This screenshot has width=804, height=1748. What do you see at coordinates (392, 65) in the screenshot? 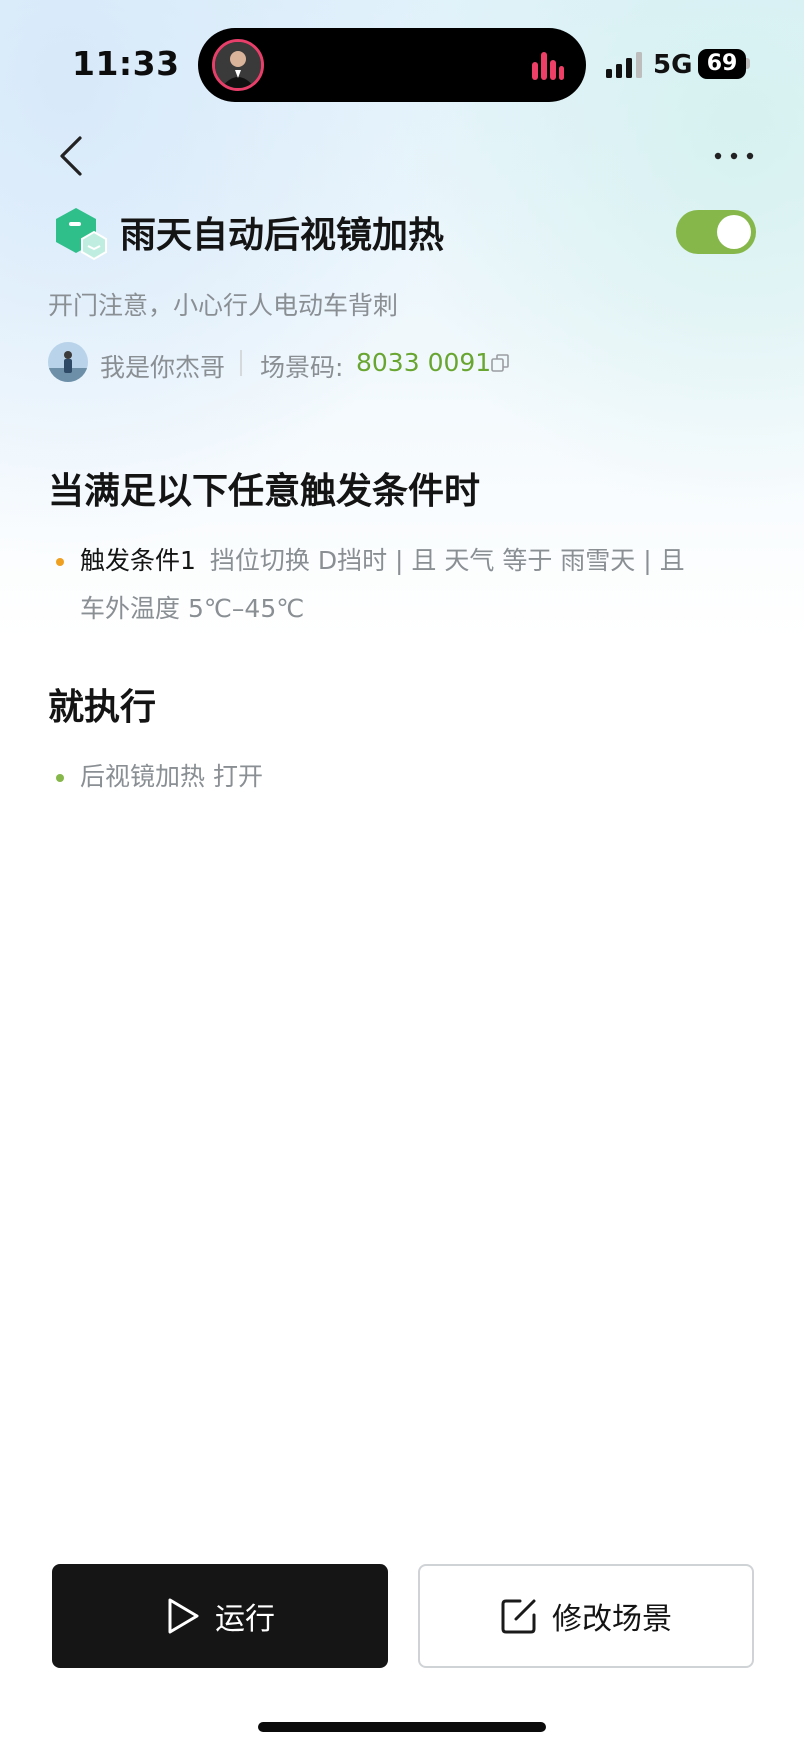
I see `dynamic-island` at bounding box center [392, 65].